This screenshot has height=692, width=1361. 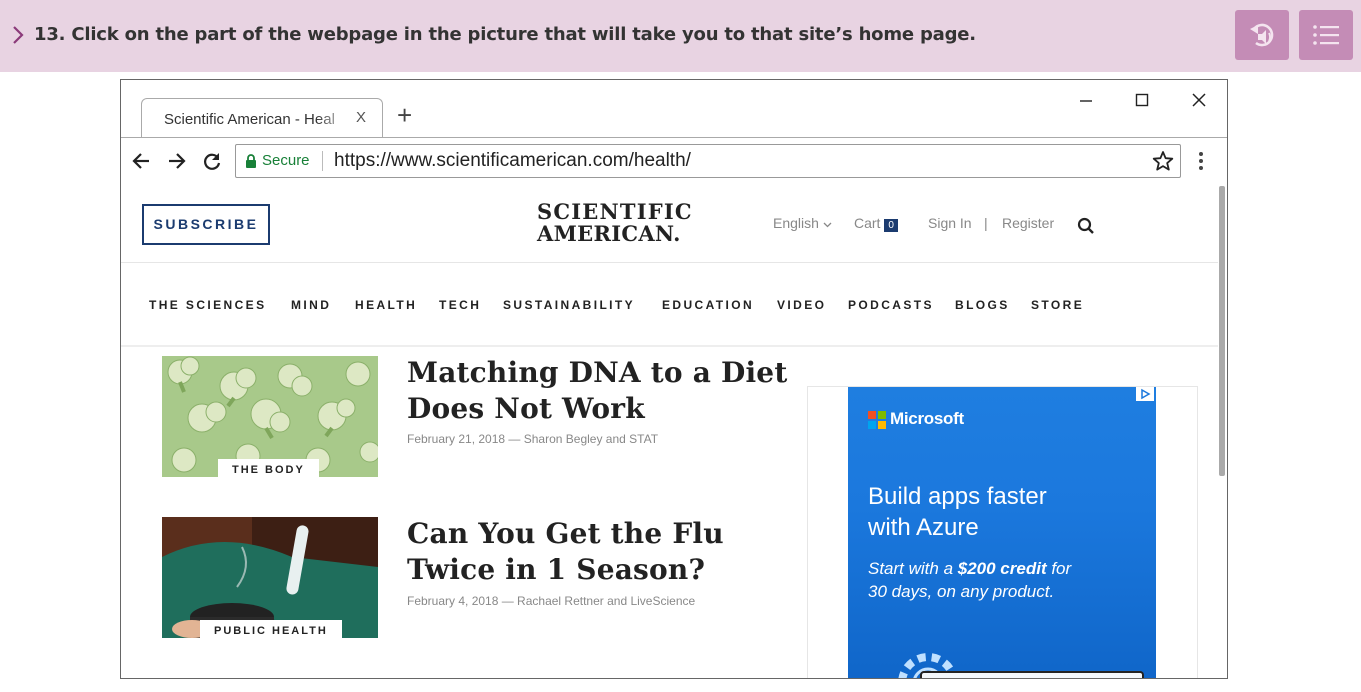 What do you see at coordinates (460, 305) in the screenshot?
I see `nav-tech: TECH` at bounding box center [460, 305].